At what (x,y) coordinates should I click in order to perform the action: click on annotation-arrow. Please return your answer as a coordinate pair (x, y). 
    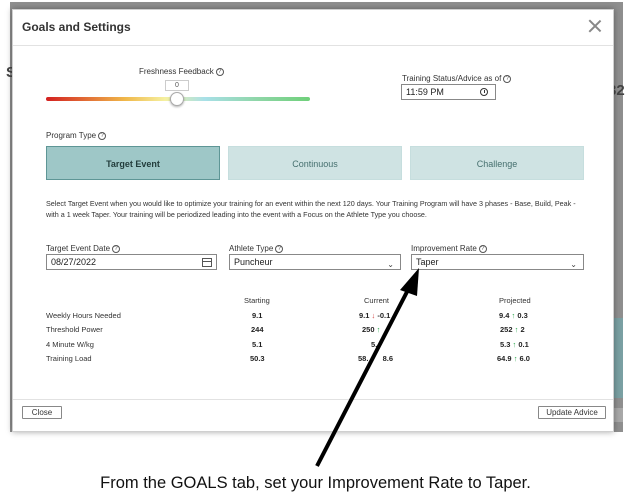
    Looking at the image, I should click on (367, 367).